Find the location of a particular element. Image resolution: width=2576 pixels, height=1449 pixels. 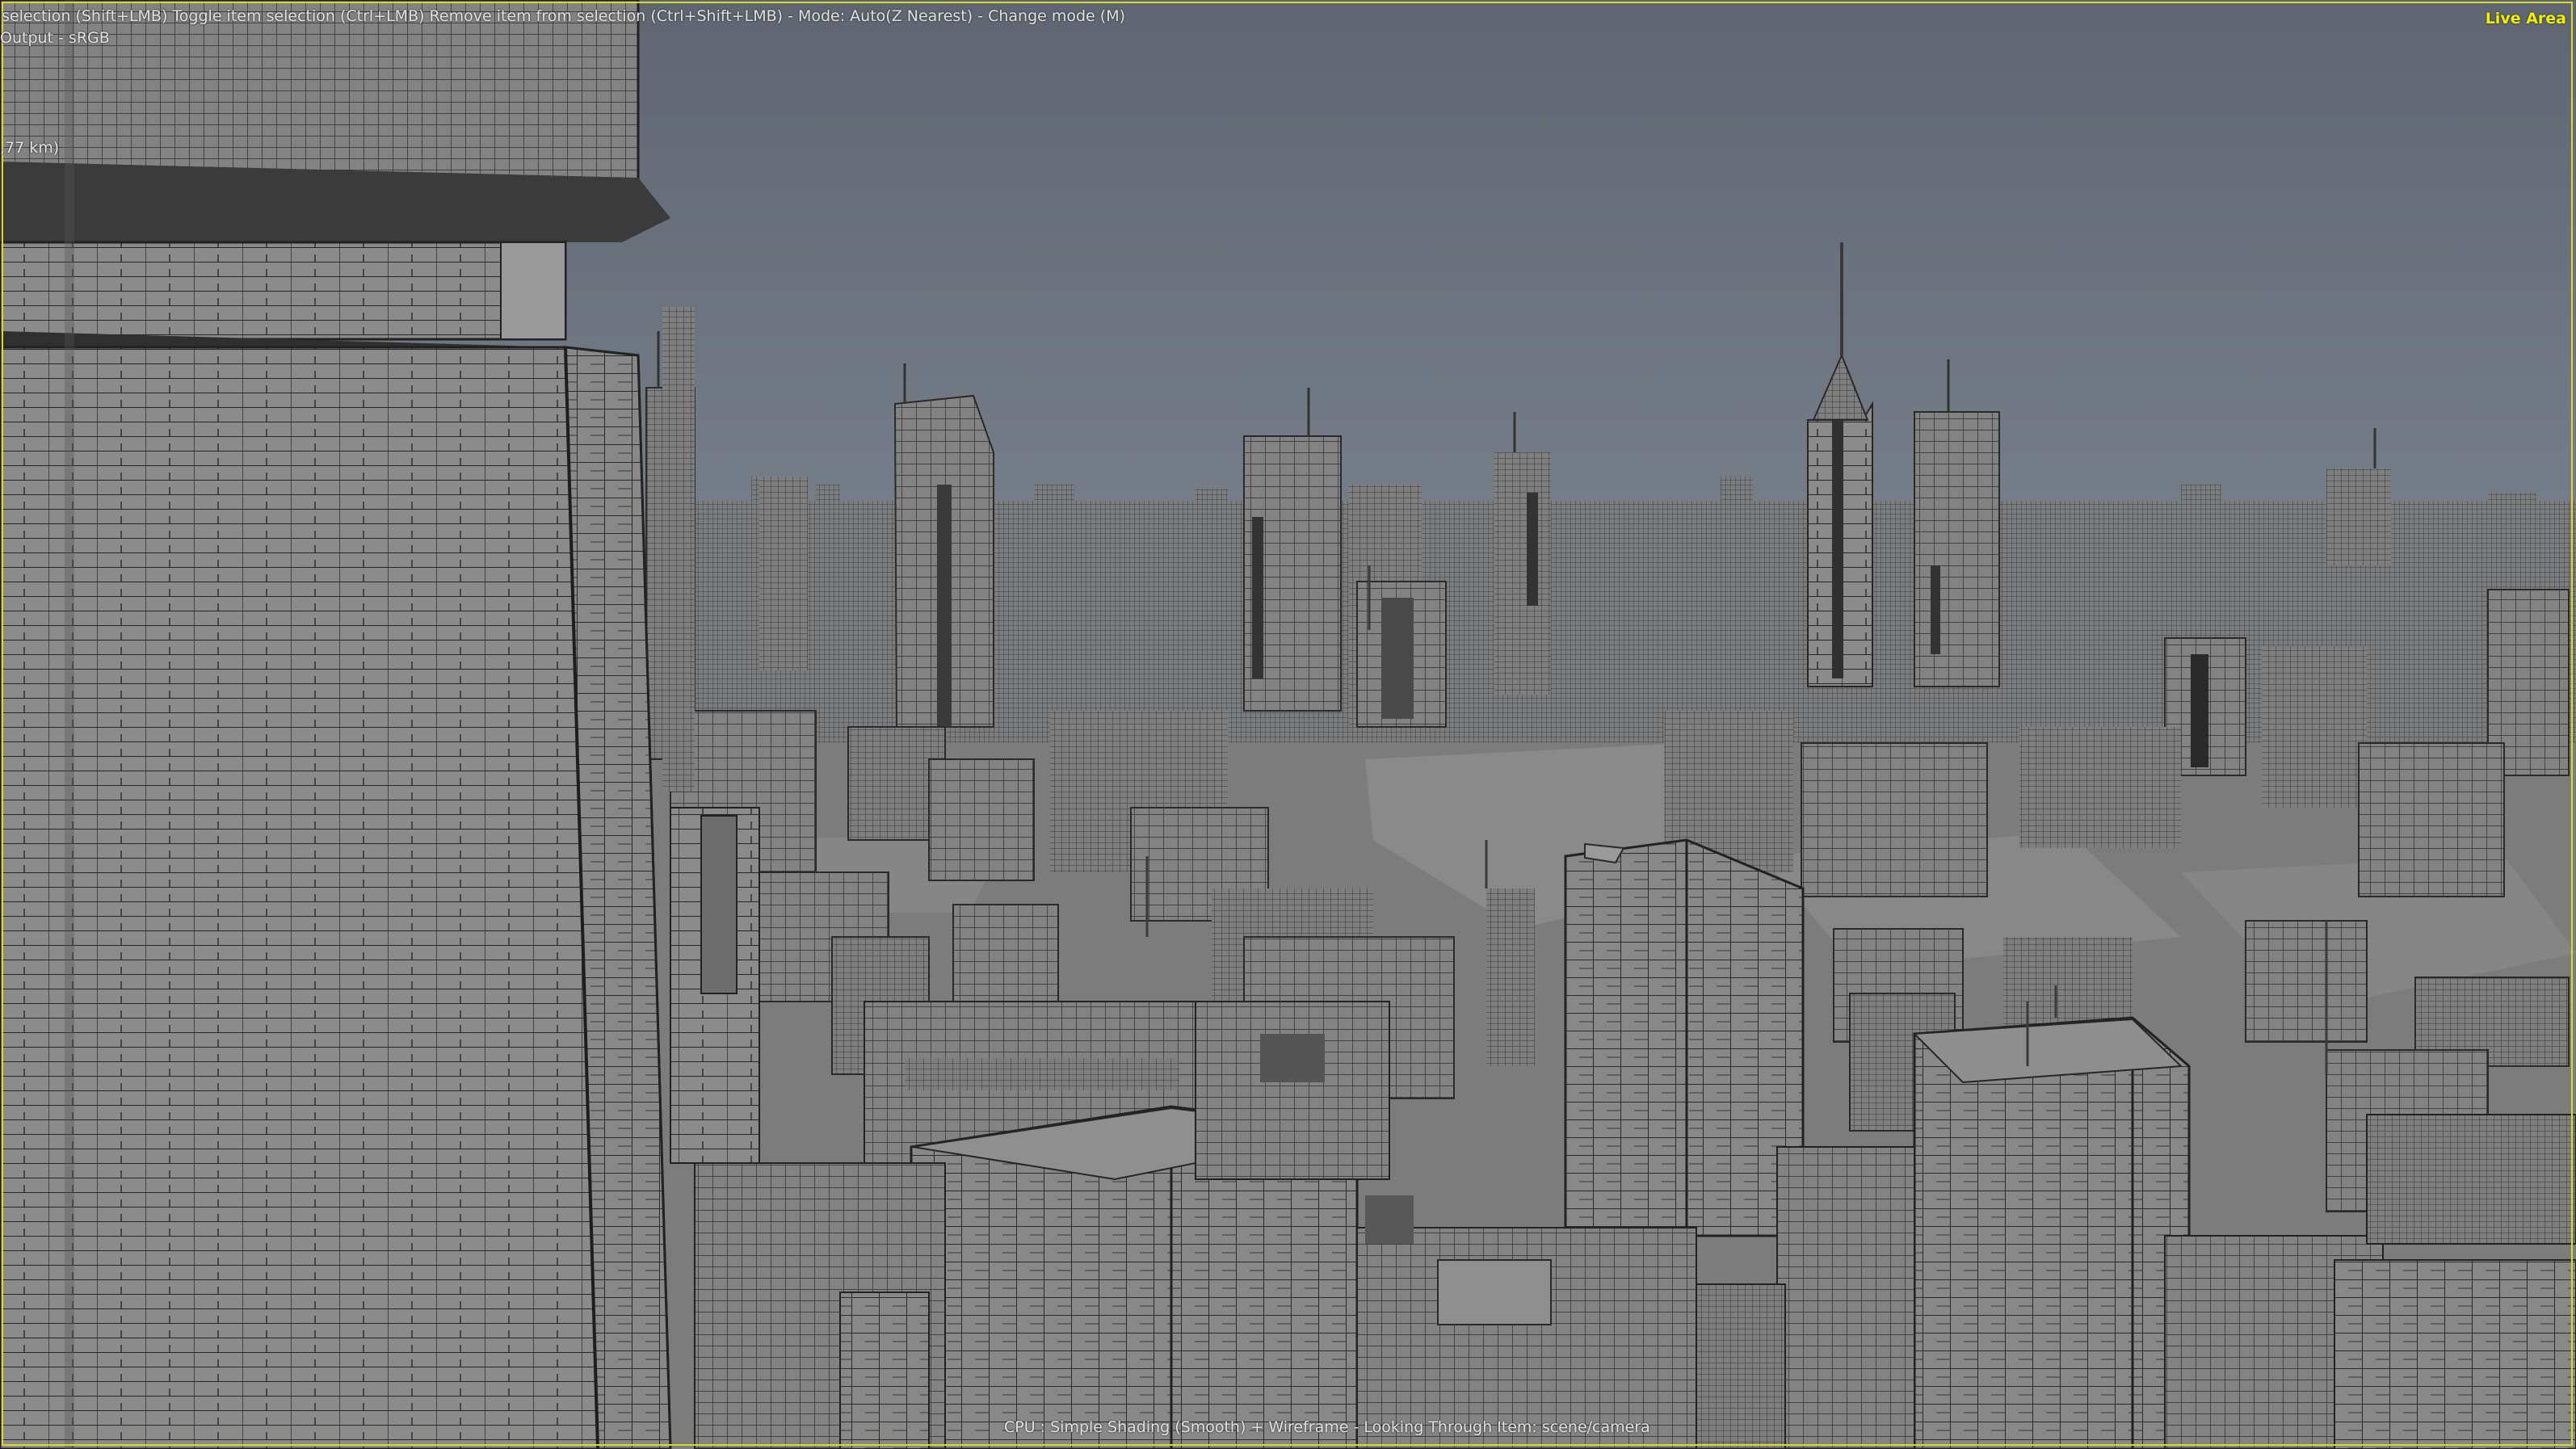

distance-readout: ,77 km) is located at coordinates (30, 148).